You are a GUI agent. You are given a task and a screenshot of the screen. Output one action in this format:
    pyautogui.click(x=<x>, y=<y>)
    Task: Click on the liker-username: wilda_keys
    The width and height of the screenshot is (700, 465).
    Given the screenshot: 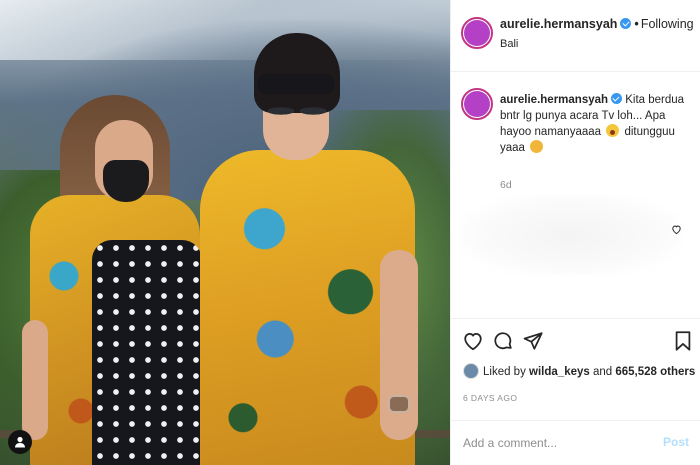 What is the action you would take?
    pyautogui.click(x=559, y=372)
    